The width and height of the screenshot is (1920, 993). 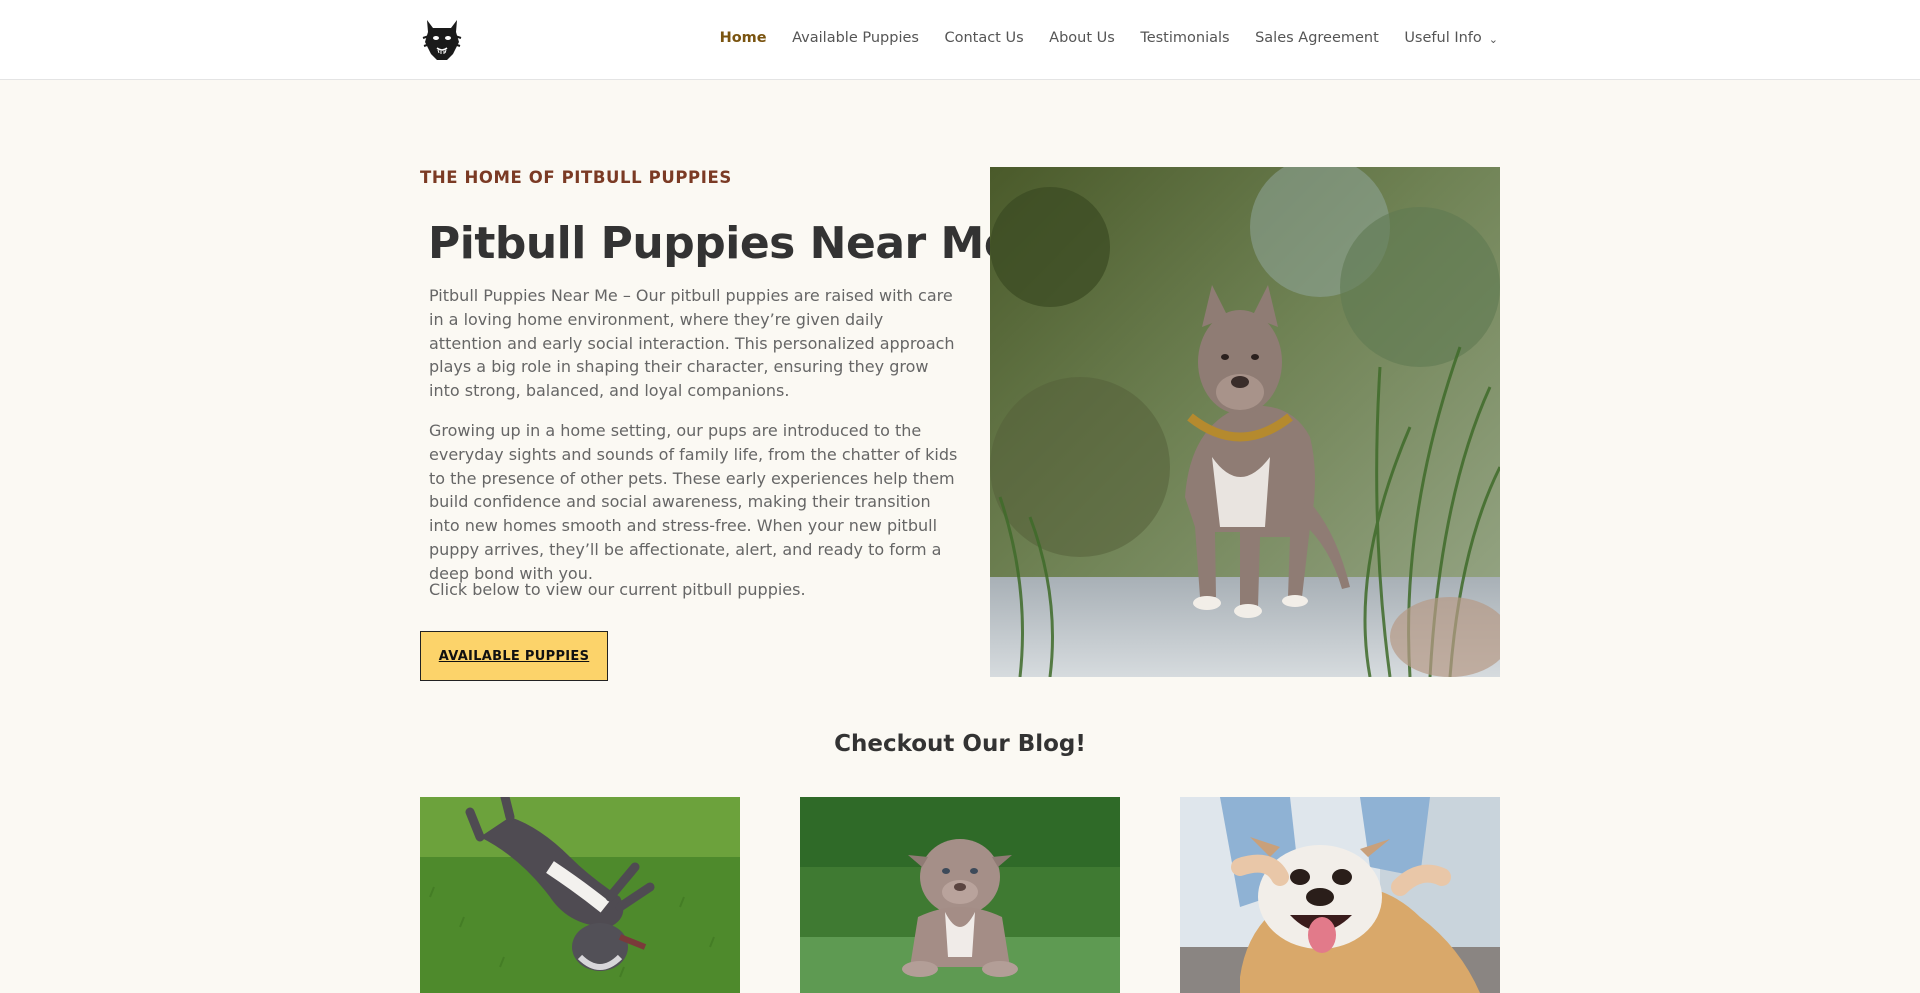 What do you see at coordinates (983, 38) in the screenshot?
I see `nav-item-contact-us: Contact Us` at bounding box center [983, 38].